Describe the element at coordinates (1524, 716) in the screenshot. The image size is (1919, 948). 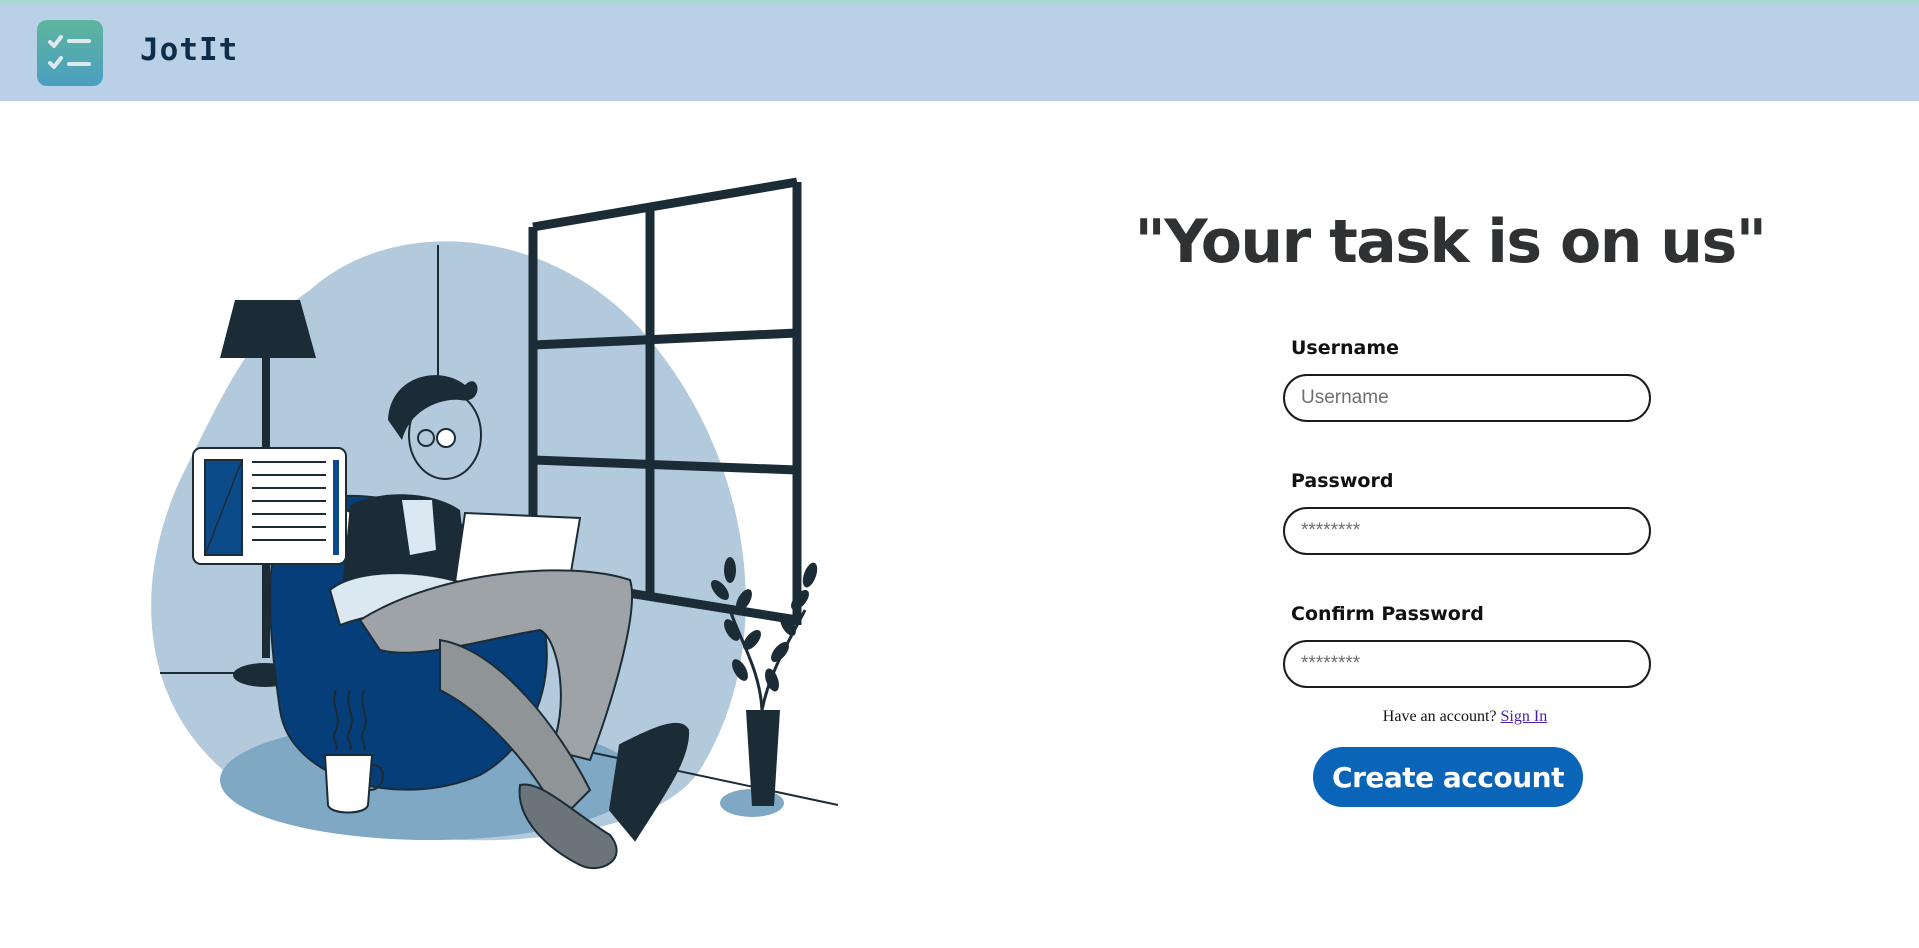
I see `signin-link: Sign In` at that location.